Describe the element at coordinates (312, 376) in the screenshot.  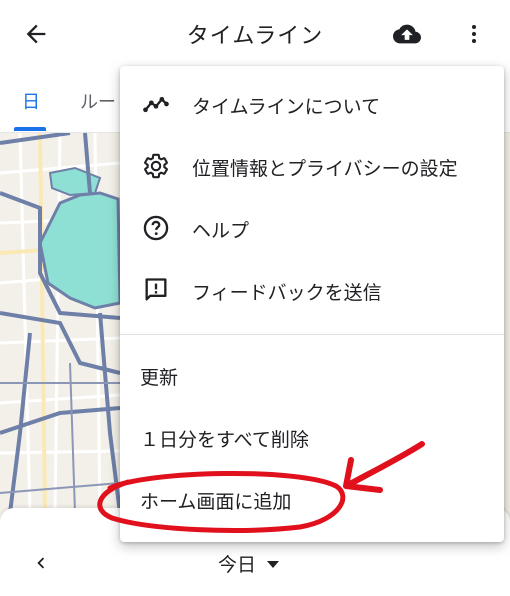
I see `menu-item-refresh: 更新` at that location.